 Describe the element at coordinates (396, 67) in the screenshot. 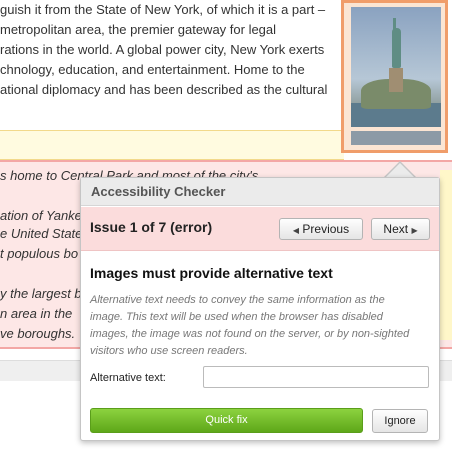

I see `statue-image-content` at that location.